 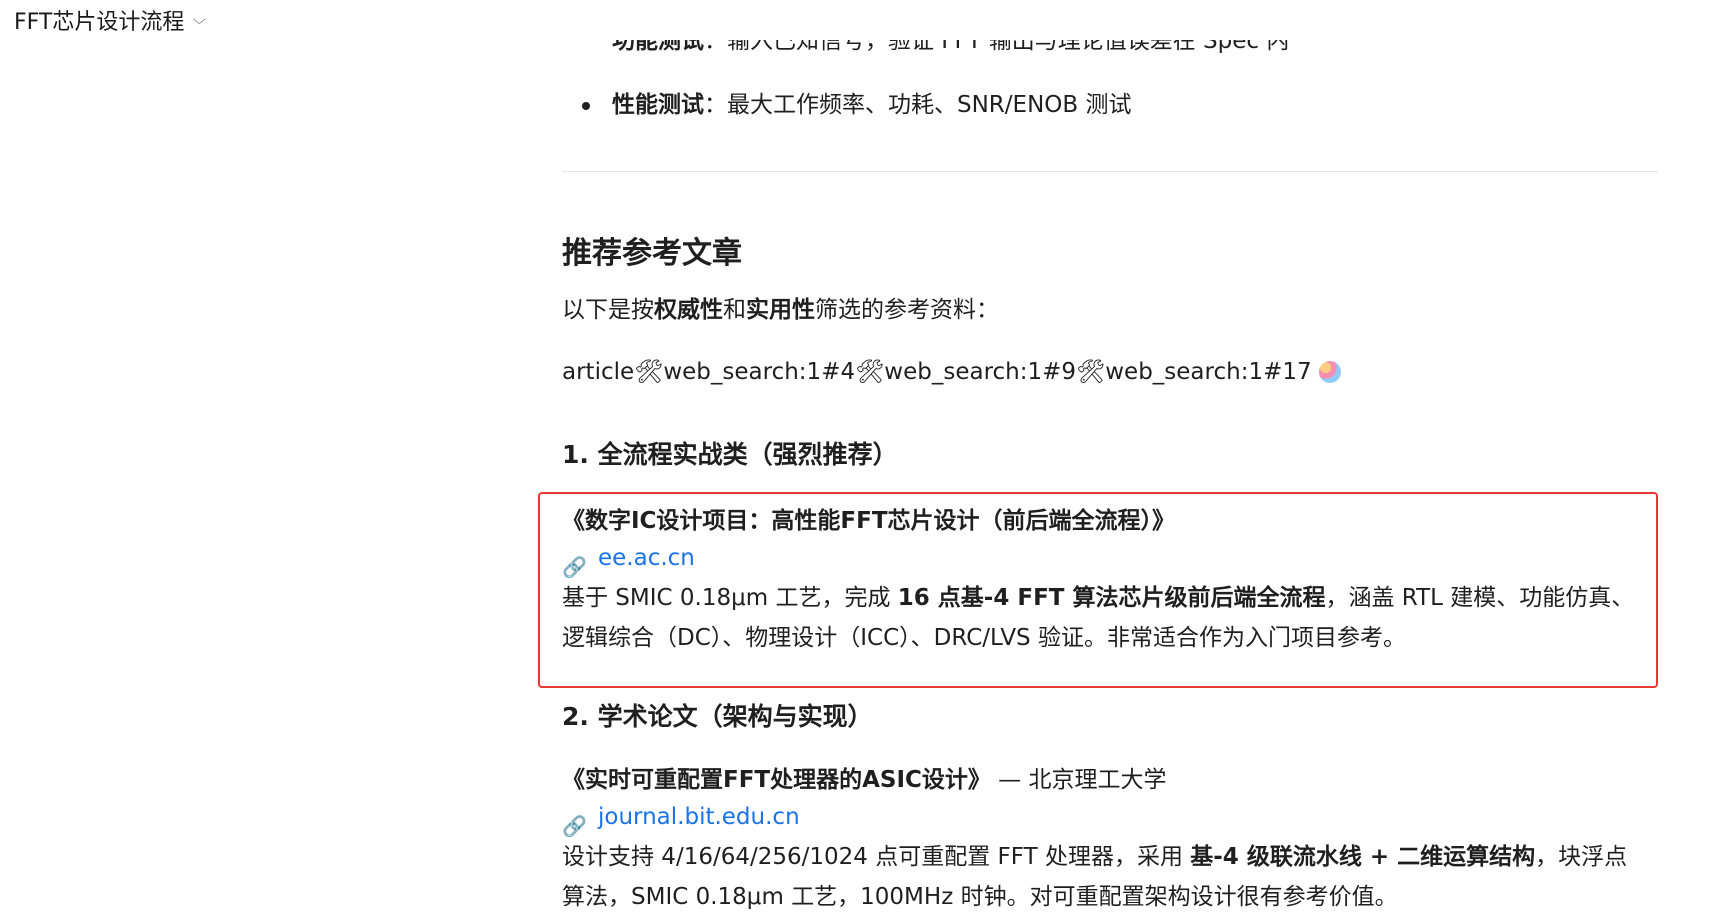 I want to click on group-heading: 2. 学术论文（架构与实现）, so click(x=717, y=716).